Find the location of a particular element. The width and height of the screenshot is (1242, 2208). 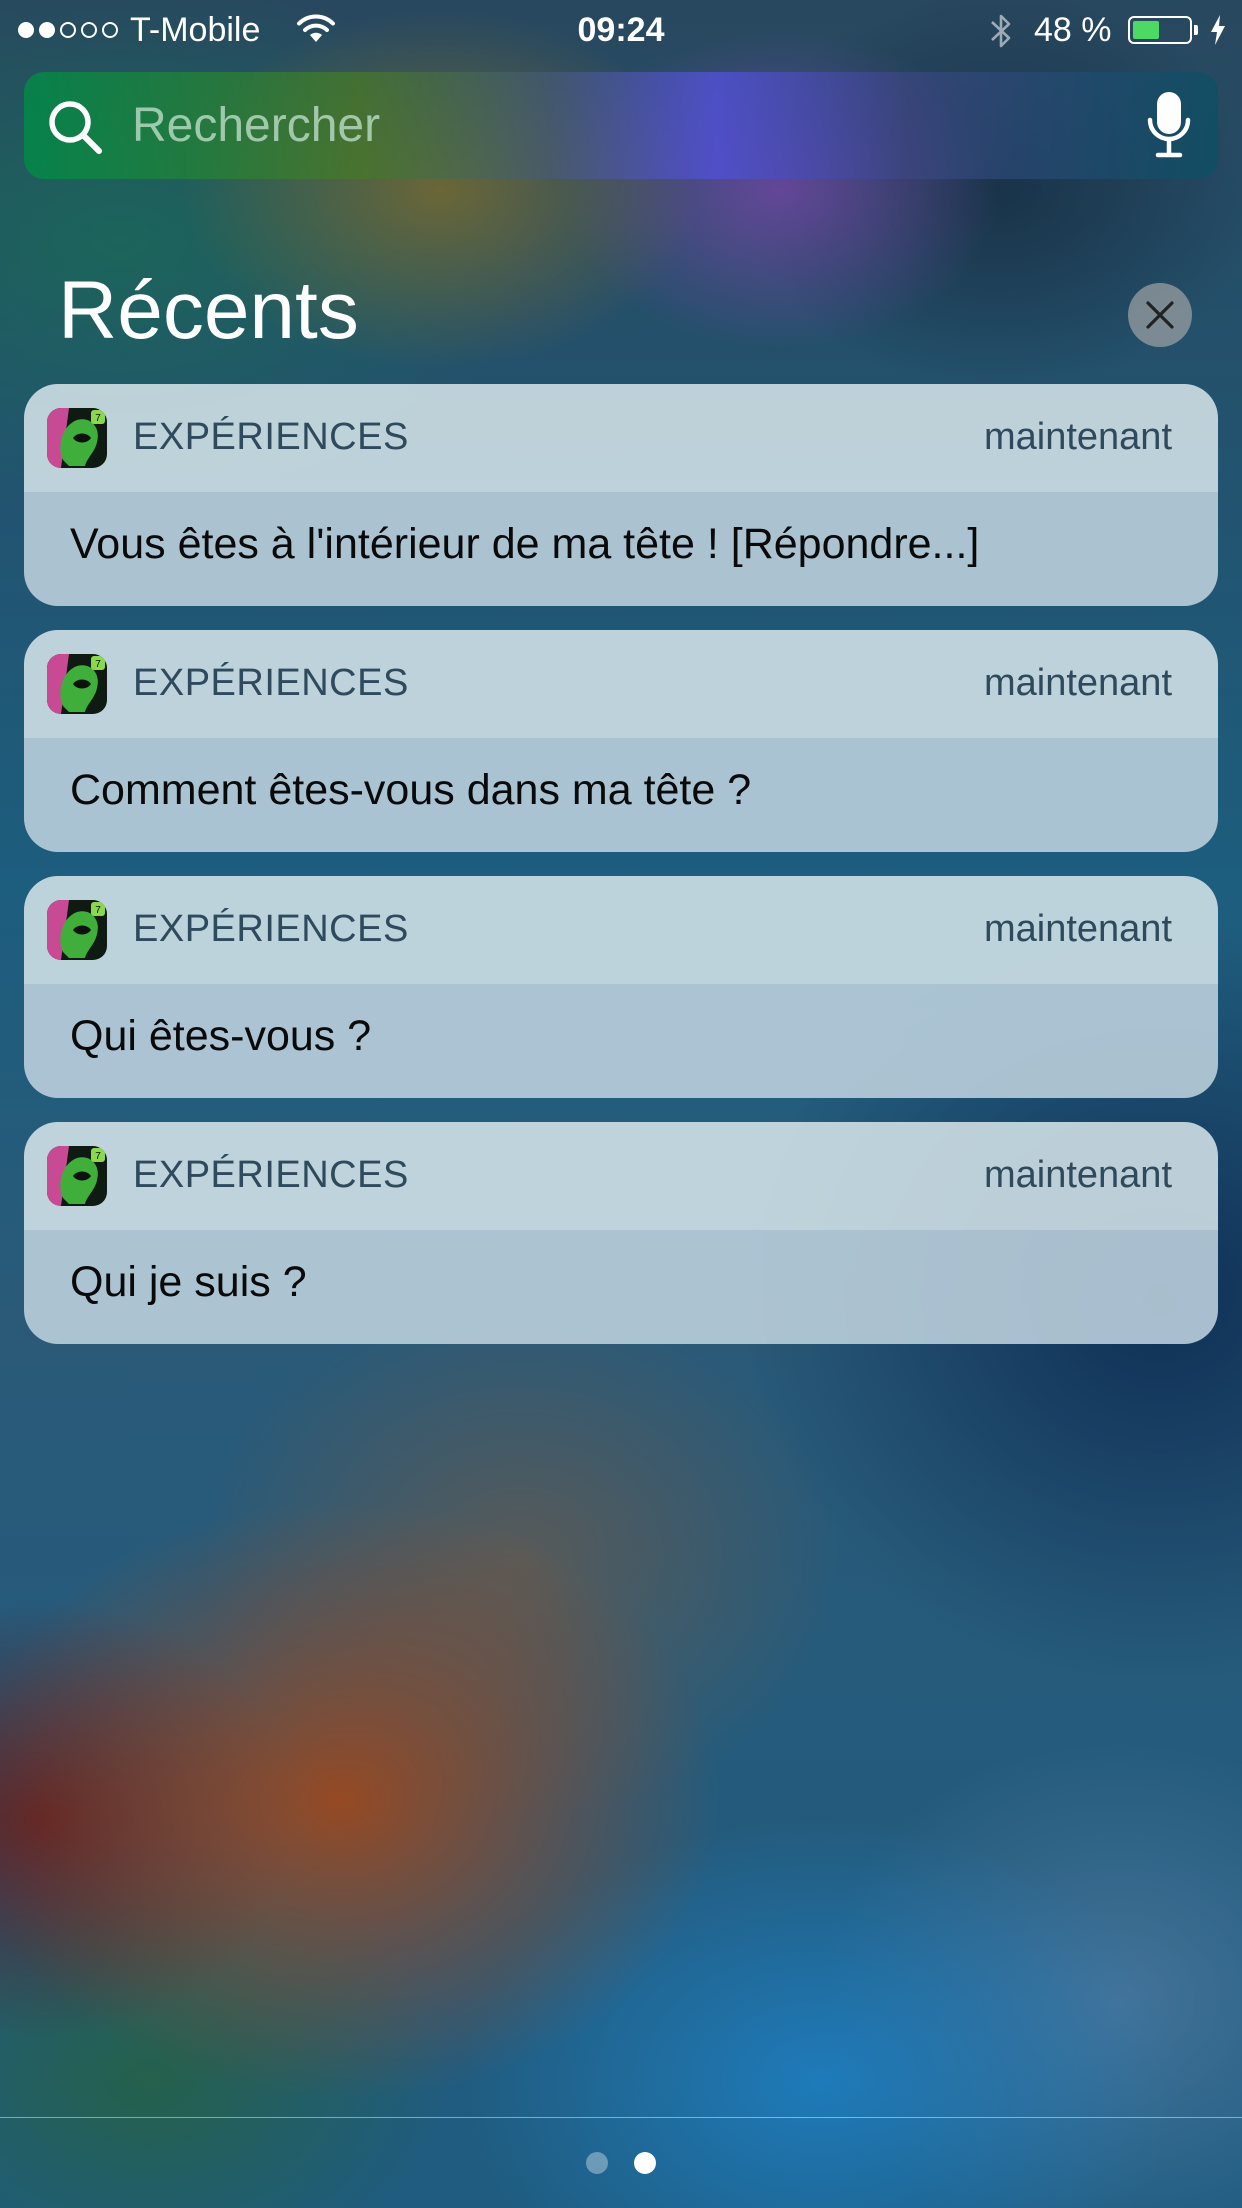

battery-nub is located at coordinates (1196, 30).